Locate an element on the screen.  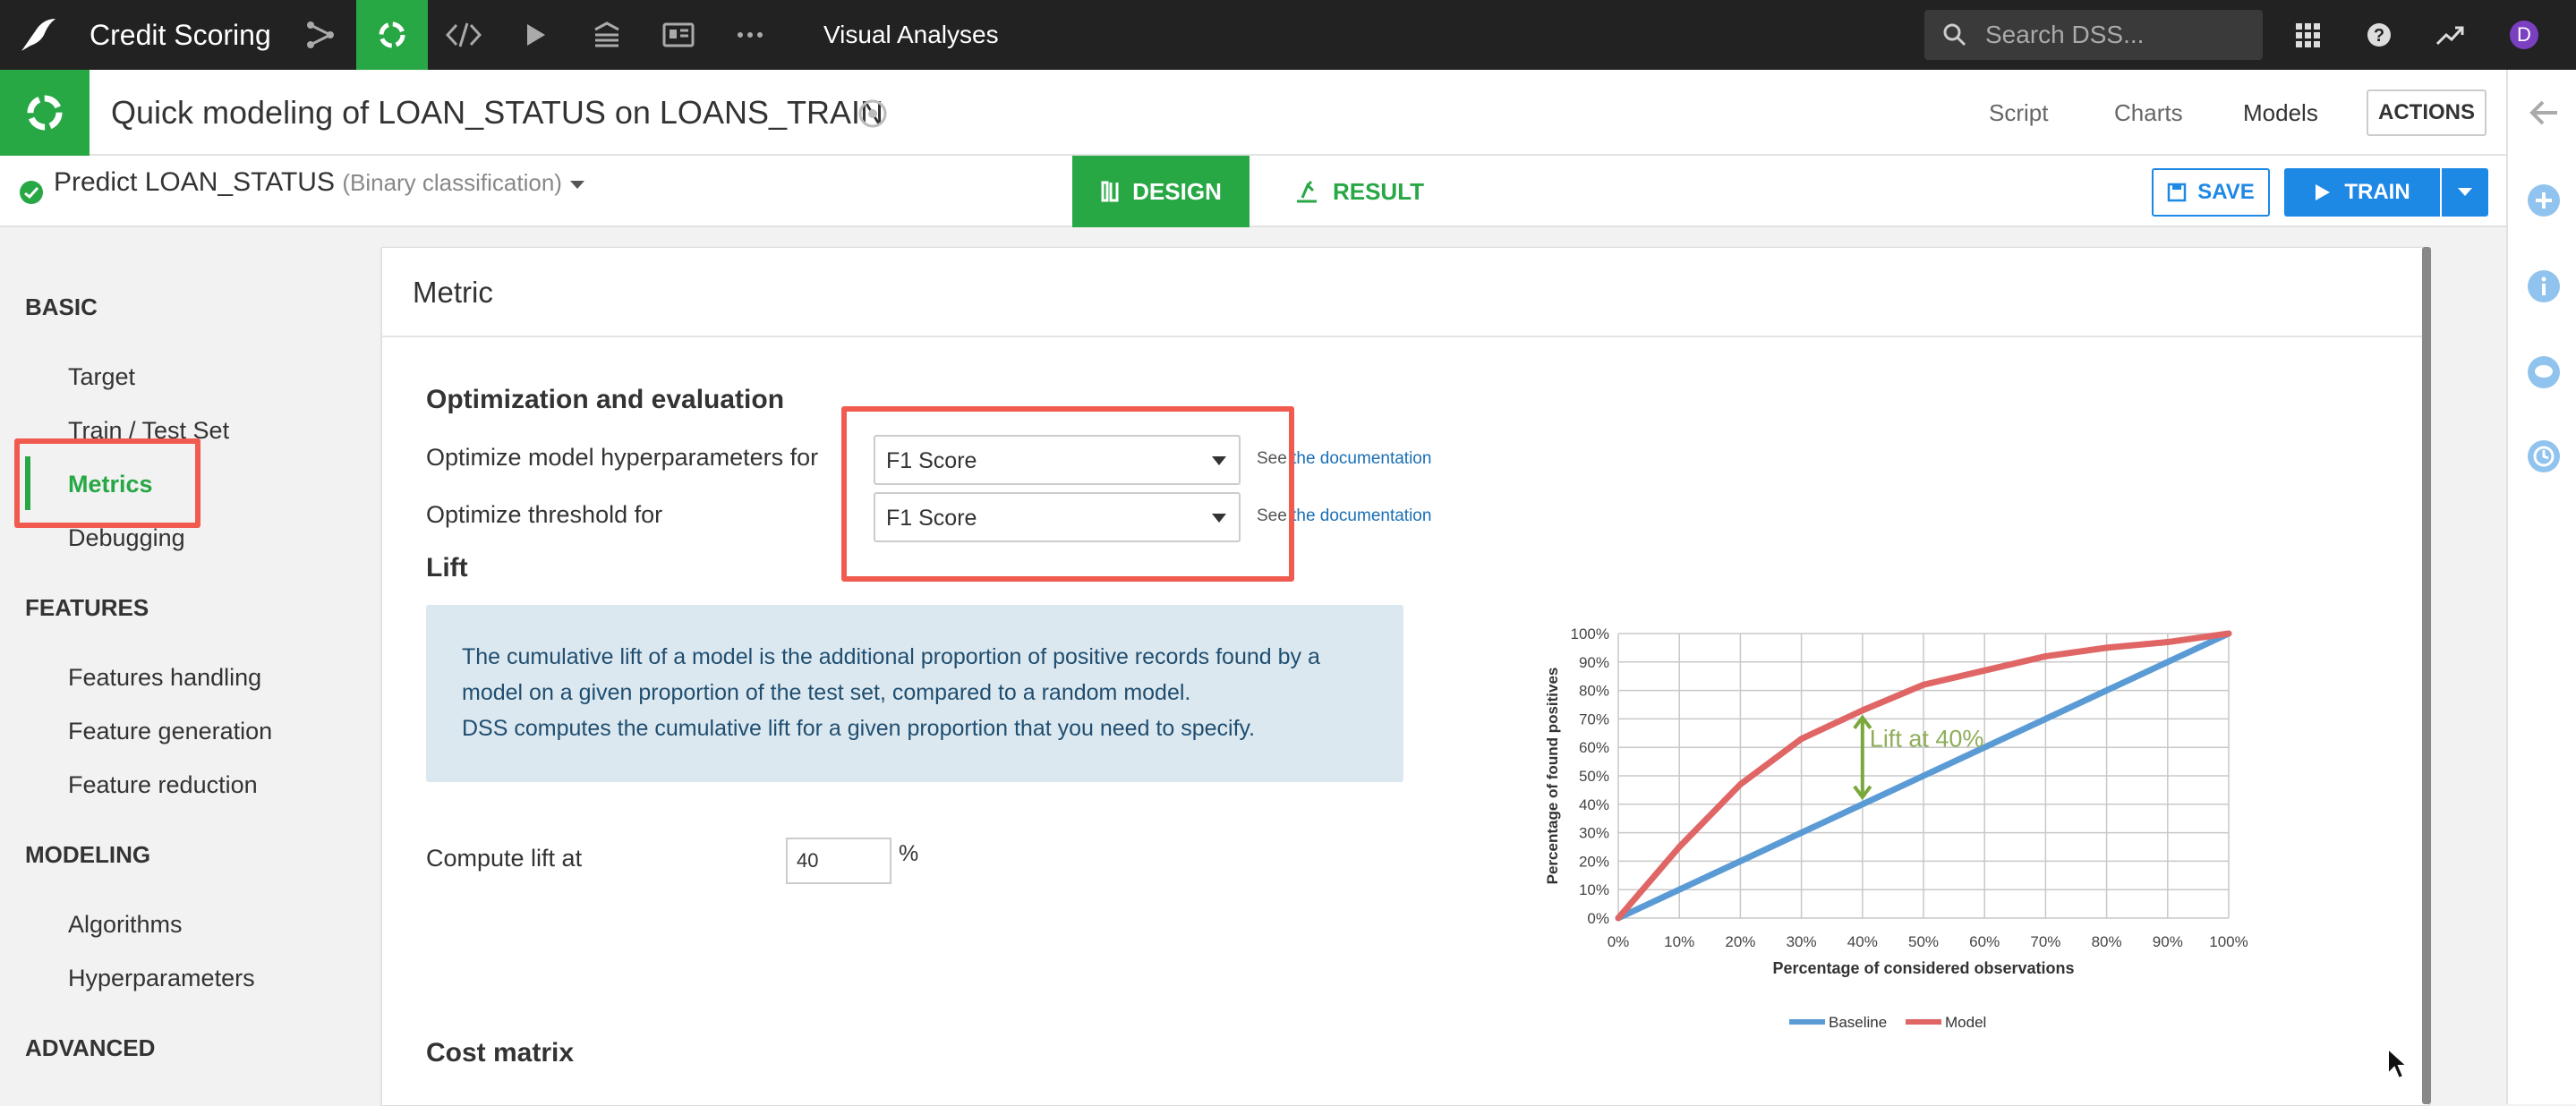
flow-icon is located at coordinates (320, 35).